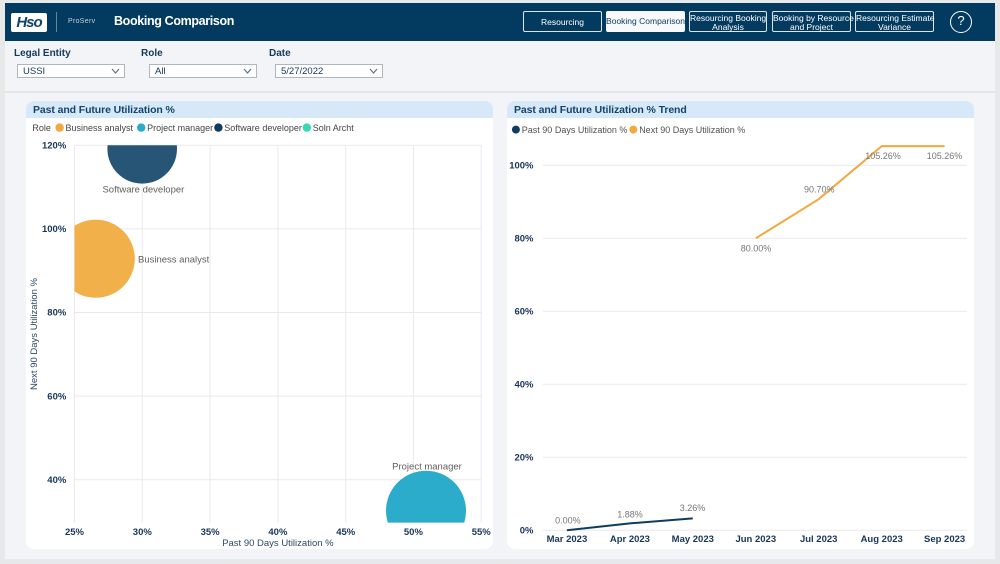 This screenshot has width=1000, height=564. Describe the element at coordinates (630, 539) in the screenshot. I see `svg-text: Apr 2023` at that location.